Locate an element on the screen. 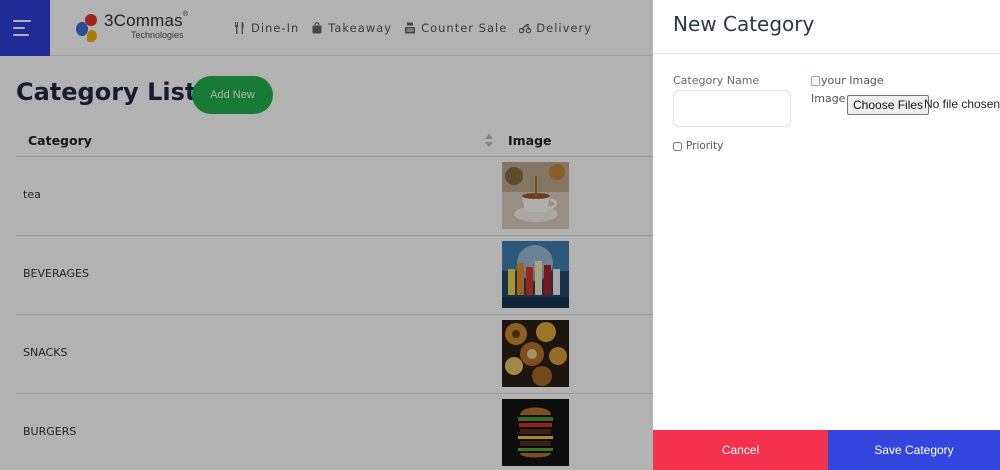 Image resolution: width=1000 pixels, height=470 pixels. image-alt-text: your Image is located at coordinates (852, 80).